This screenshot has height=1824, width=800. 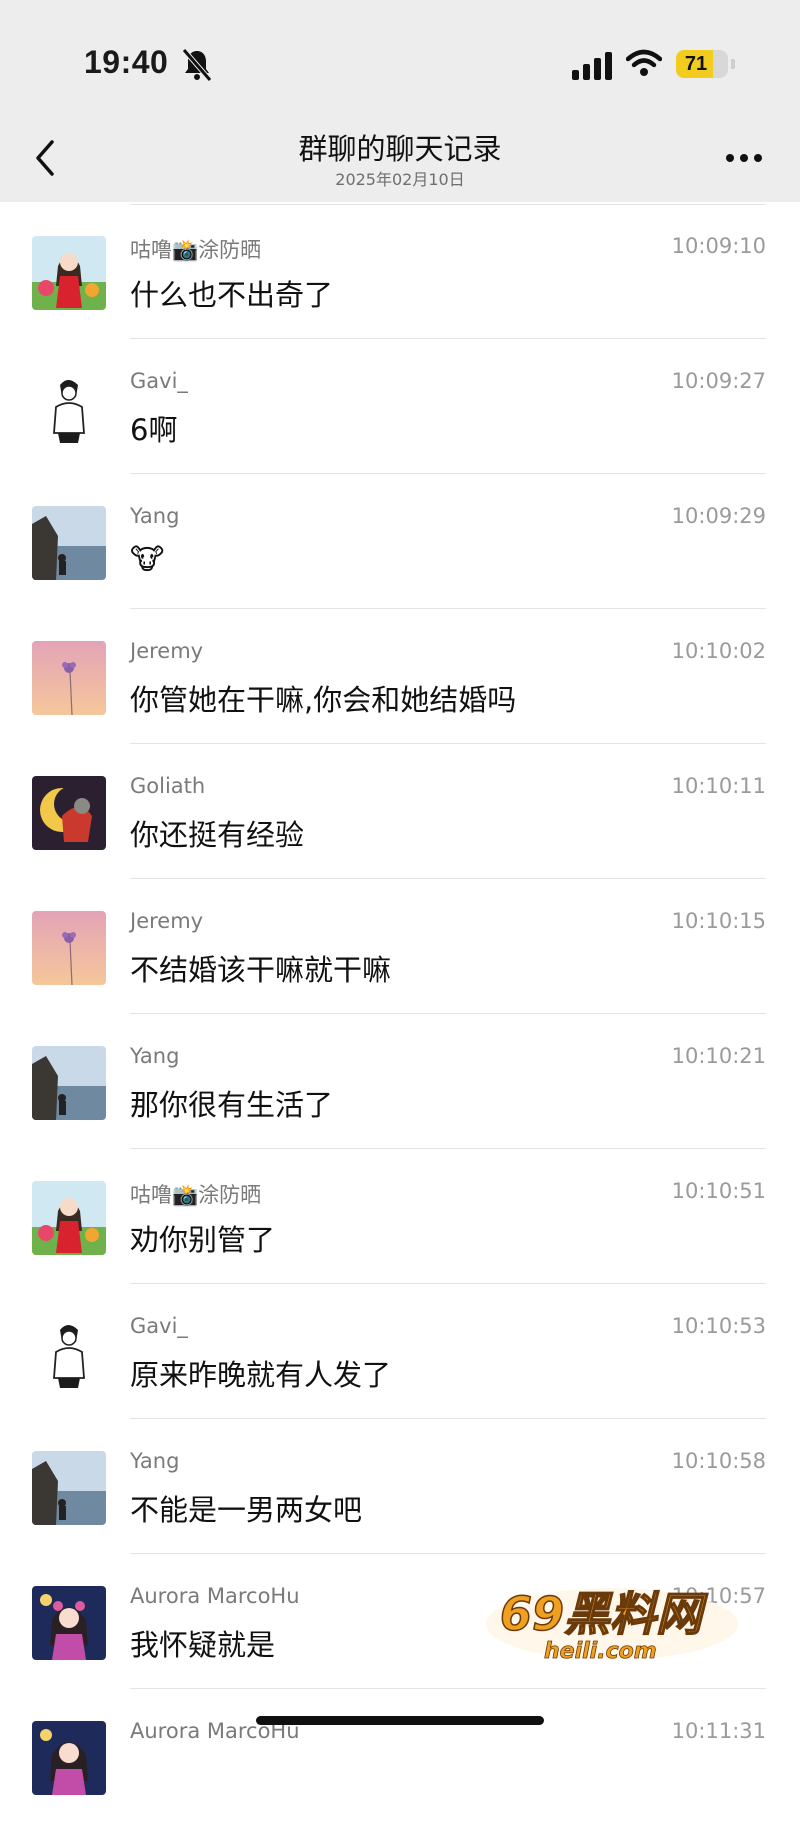 What do you see at coordinates (744, 158) in the screenshot?
I see `more-icon` at bounding box center [744, 158].